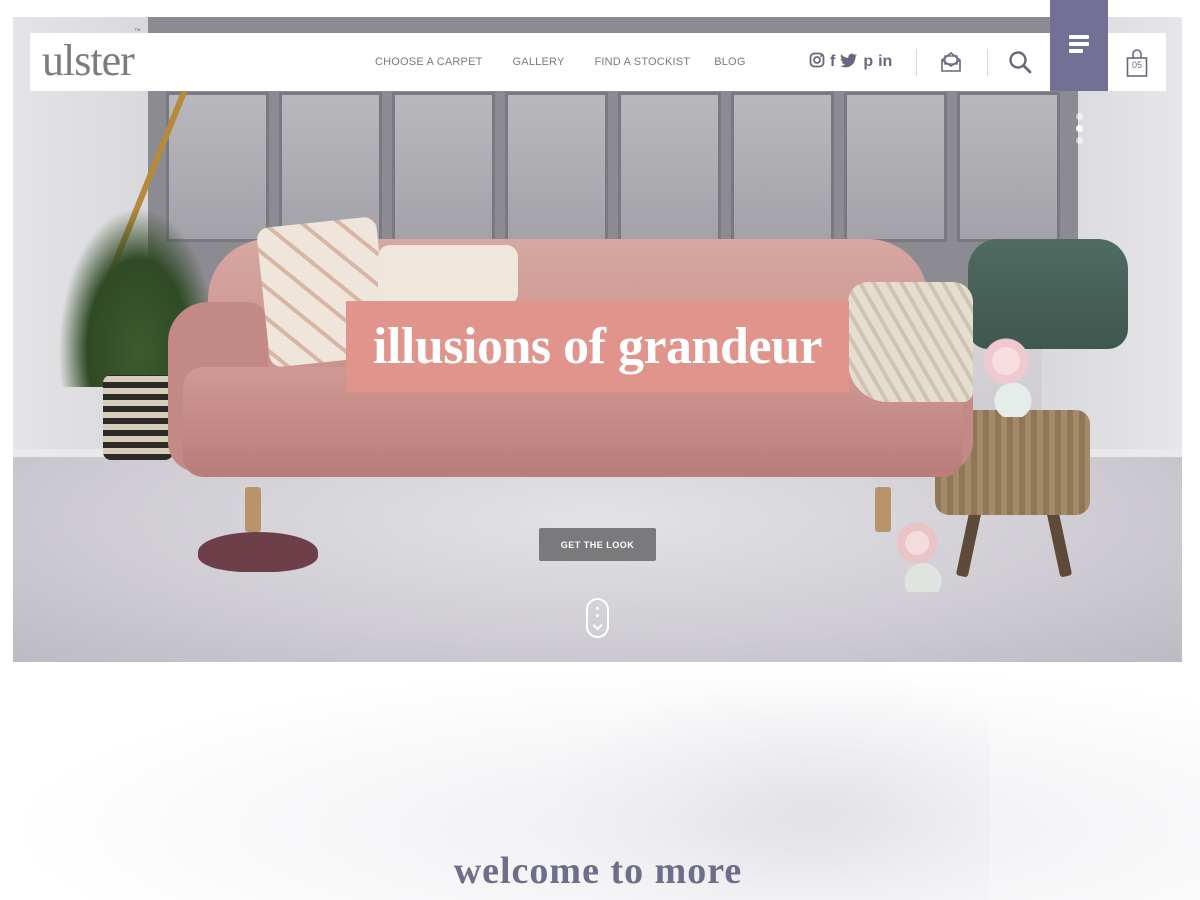  I want to click on hamburger-menu-icon, so click(1079, 45).